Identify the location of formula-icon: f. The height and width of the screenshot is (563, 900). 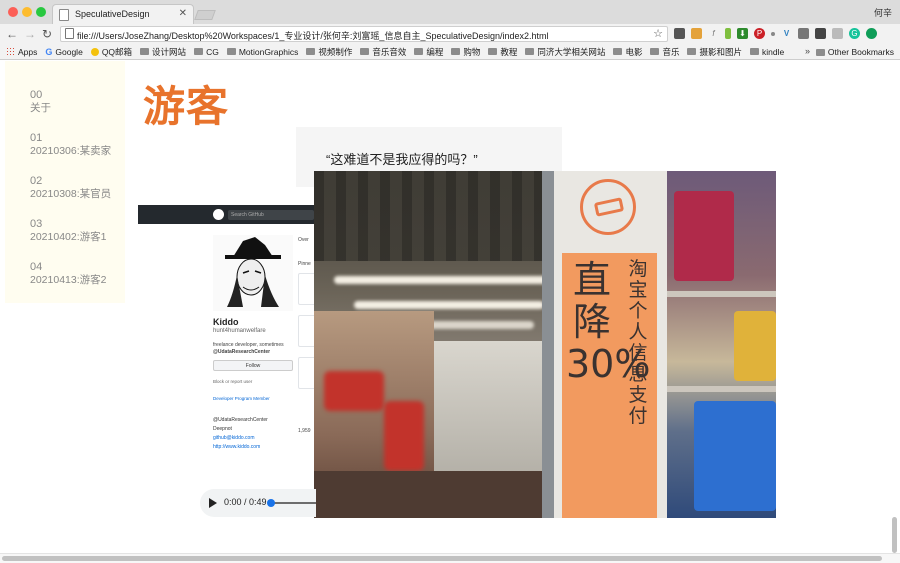
(713, 33).